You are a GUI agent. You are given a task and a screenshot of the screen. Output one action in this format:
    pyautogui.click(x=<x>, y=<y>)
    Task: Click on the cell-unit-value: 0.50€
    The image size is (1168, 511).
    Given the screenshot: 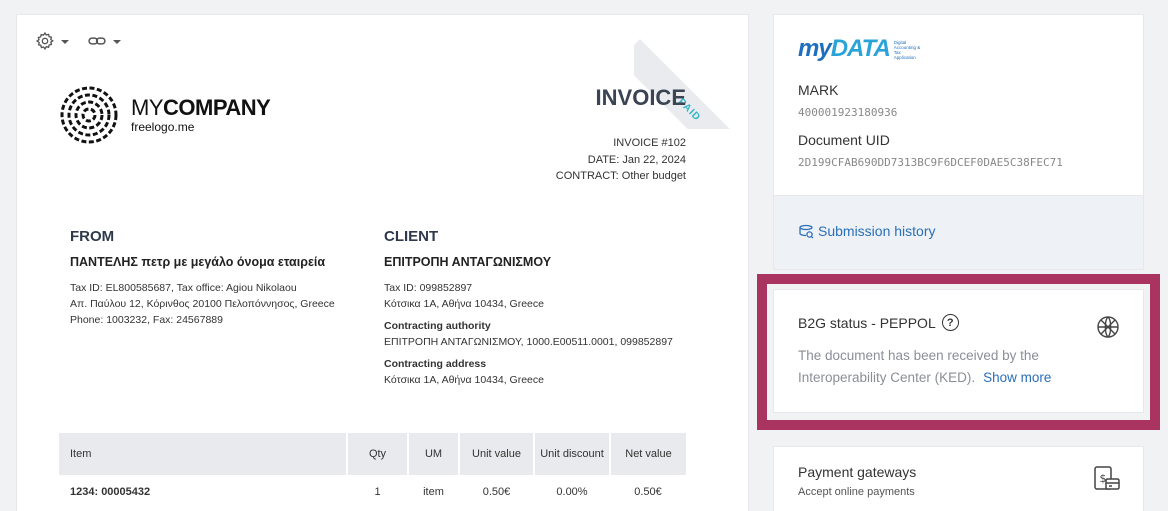 What is the action you would take?
    pyautogui.click(x=496, y=492)
    